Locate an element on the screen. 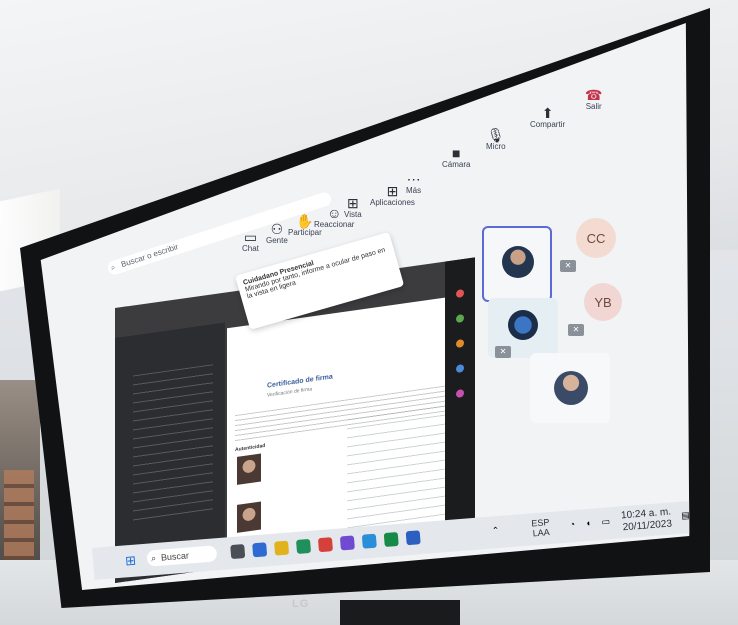  language-indicator: ESP LAA is located at coordinates (541, 527).